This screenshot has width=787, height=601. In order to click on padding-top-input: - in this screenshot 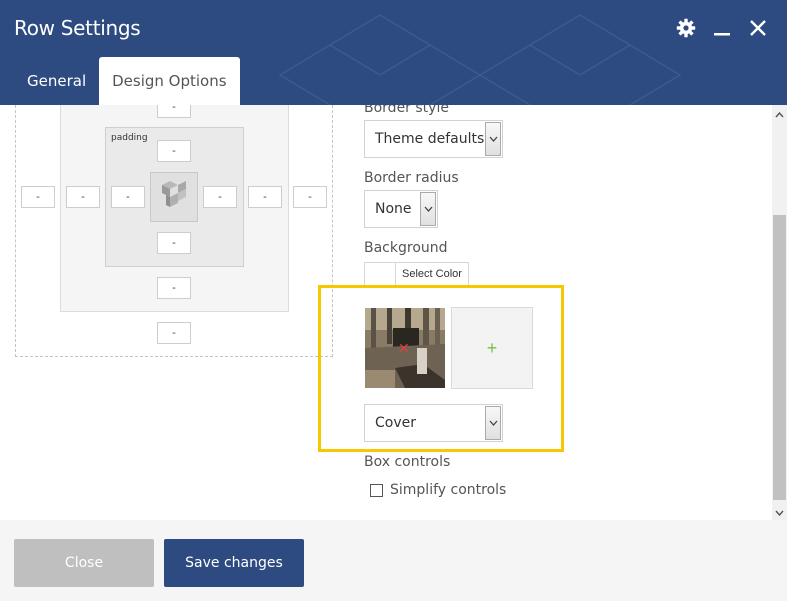, I will do `click(174, 151)`.